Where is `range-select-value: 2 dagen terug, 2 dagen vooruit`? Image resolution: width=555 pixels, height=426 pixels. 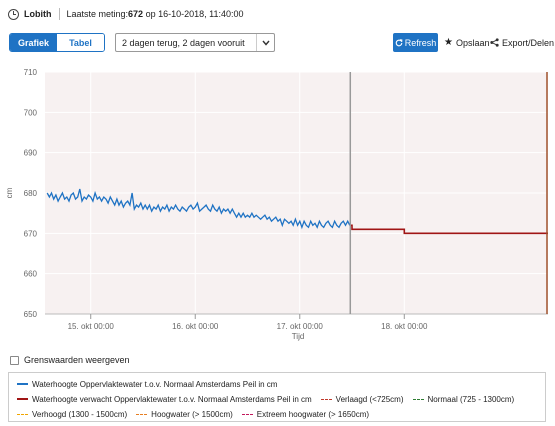 range-select-value: 2 dagen terug, 2 dagen vooruit is located at coordinates (183, 42).